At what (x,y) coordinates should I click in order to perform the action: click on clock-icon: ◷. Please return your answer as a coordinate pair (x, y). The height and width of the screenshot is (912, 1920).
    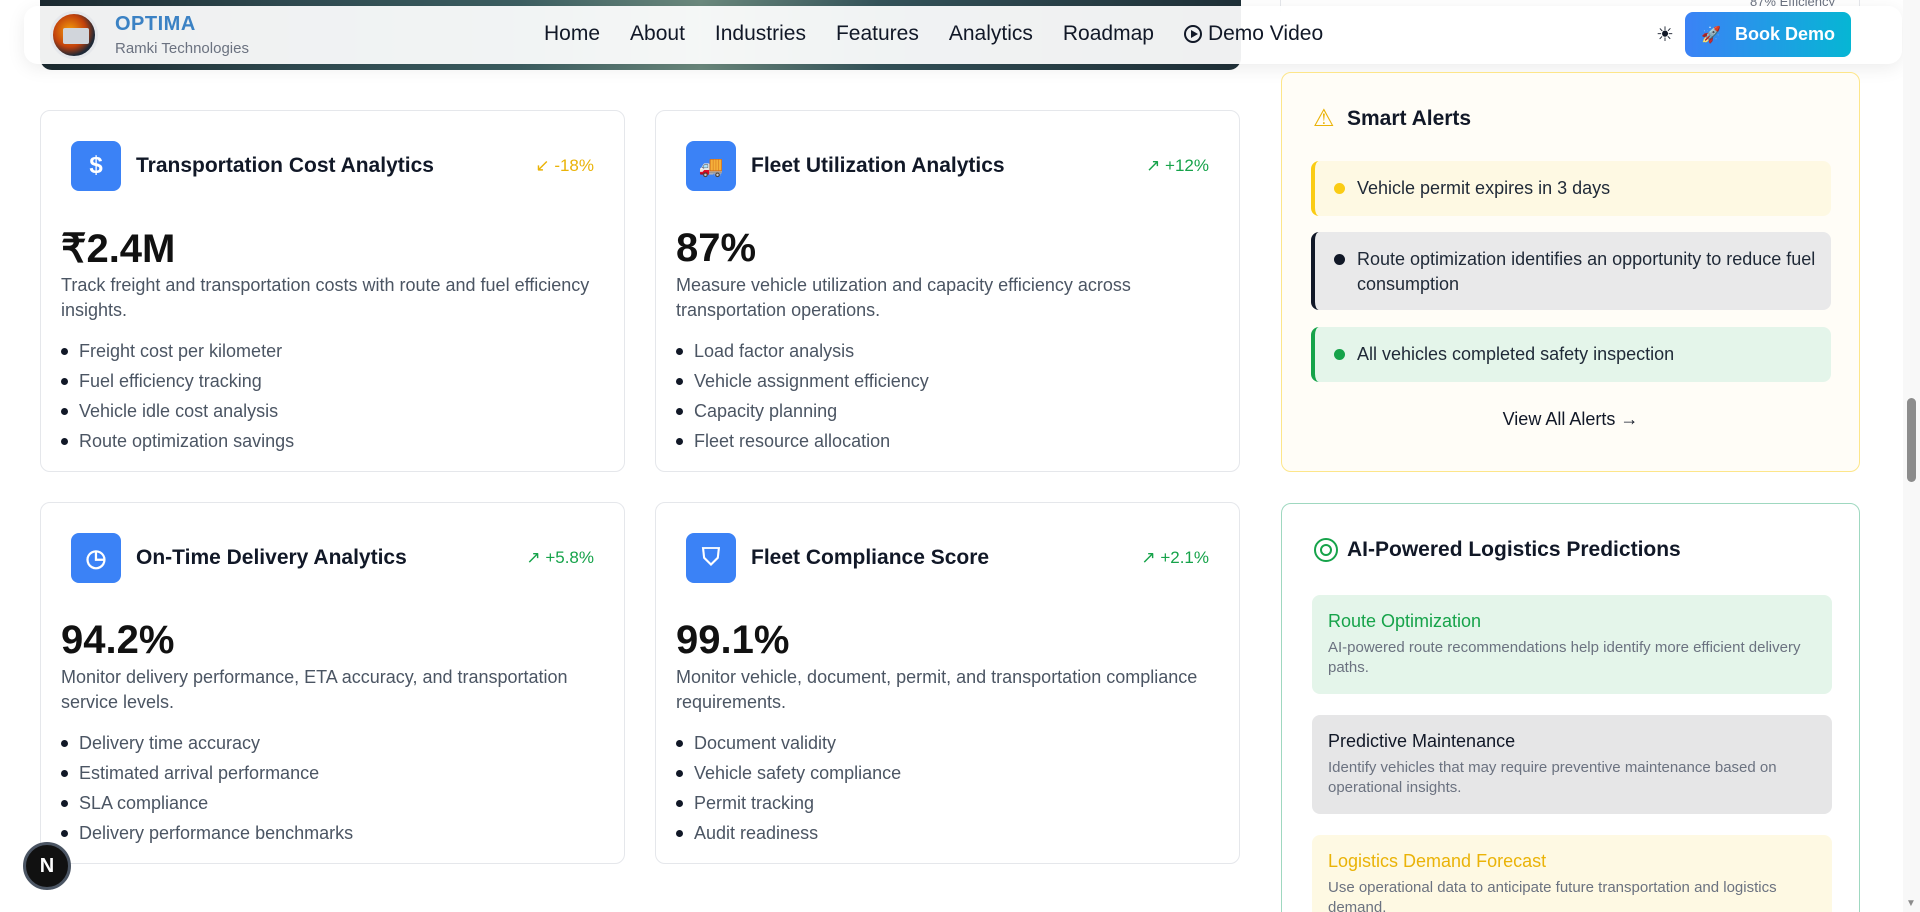
    Looking at the image, I should click on (96, 558).